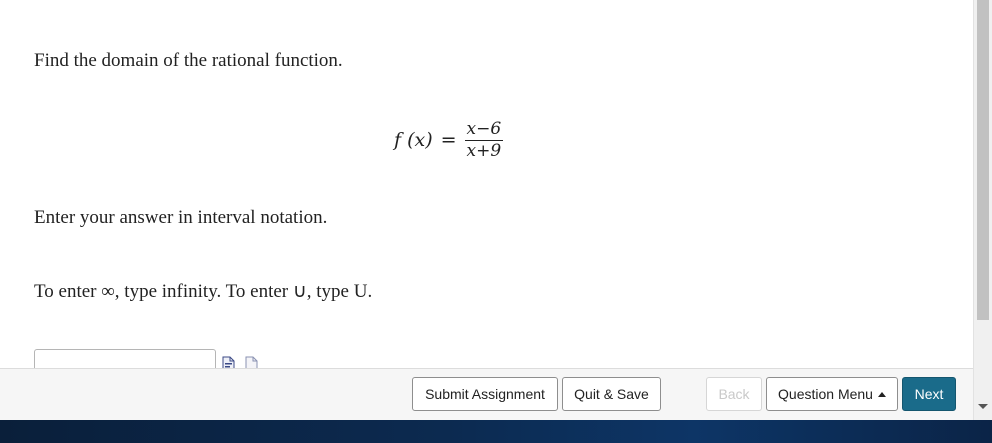 This screenshot has width=992, height=443. What do you see at coordinates (983, 406) in the screenshot?
I see `scroll-down-arrow-icon` at bounding box center [983, 406].